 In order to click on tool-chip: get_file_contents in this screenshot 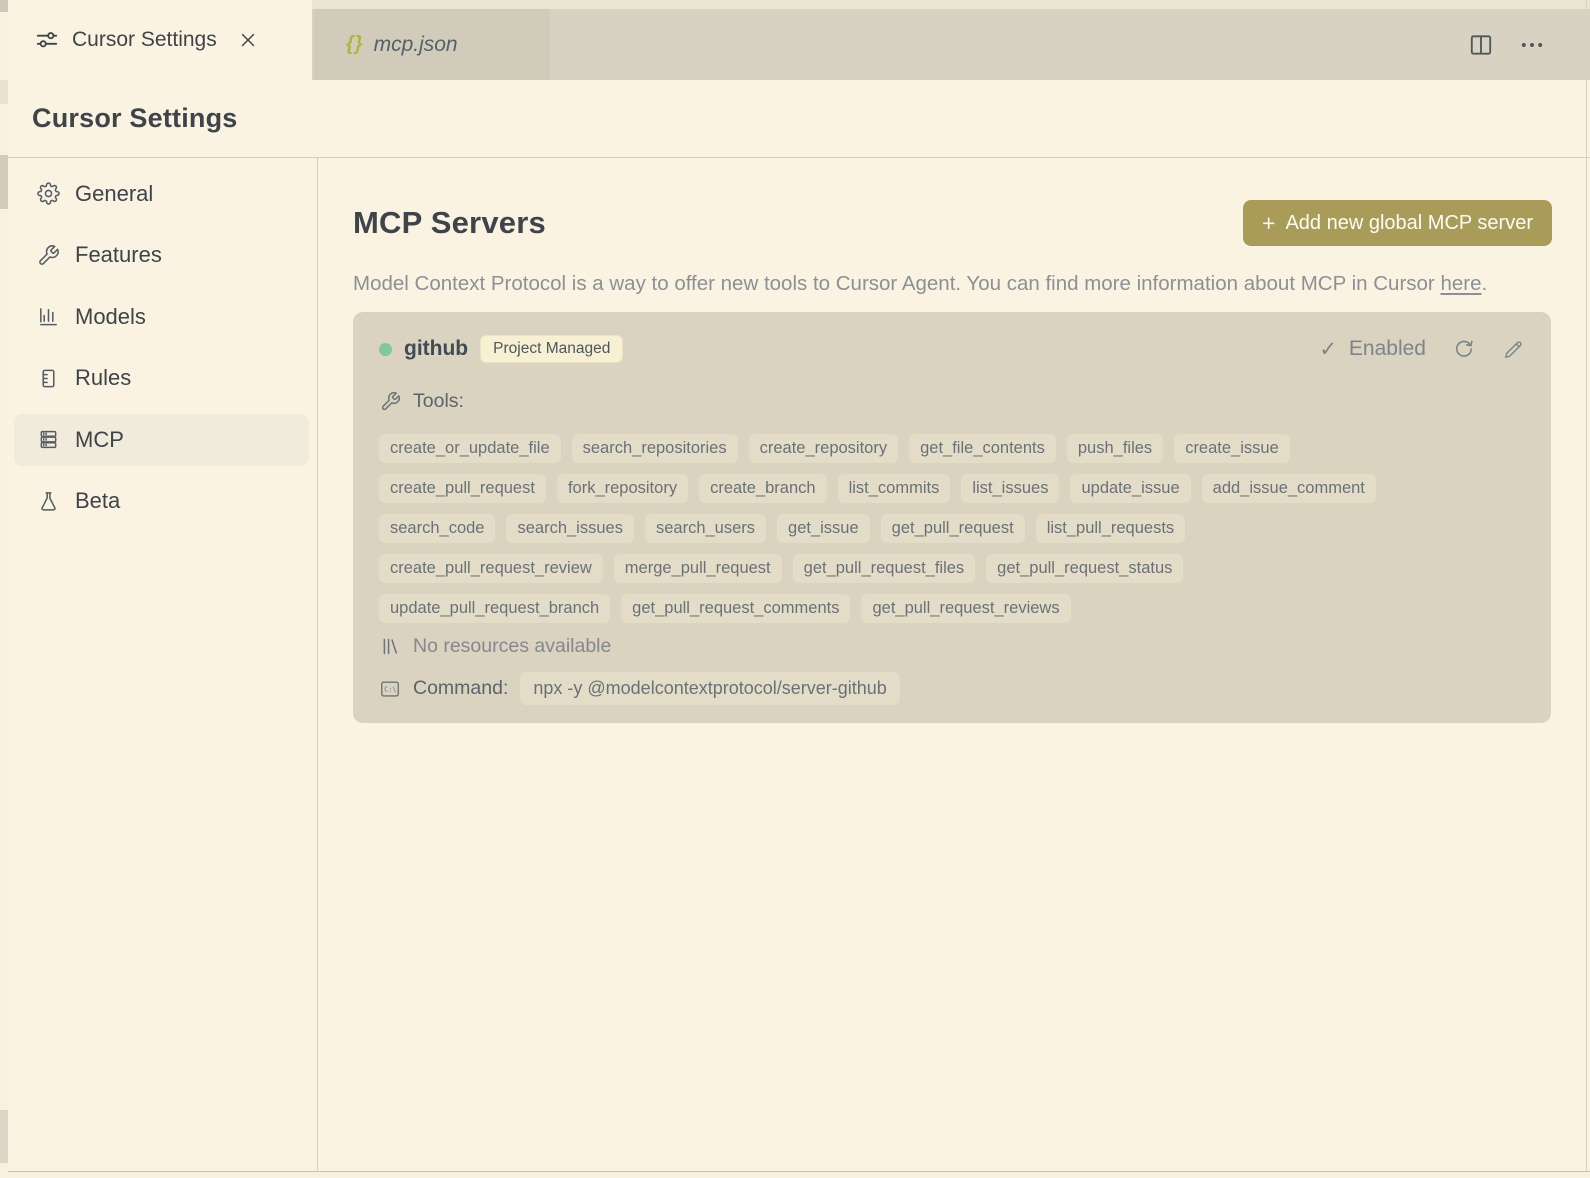, I will do `click(982, 448)`.